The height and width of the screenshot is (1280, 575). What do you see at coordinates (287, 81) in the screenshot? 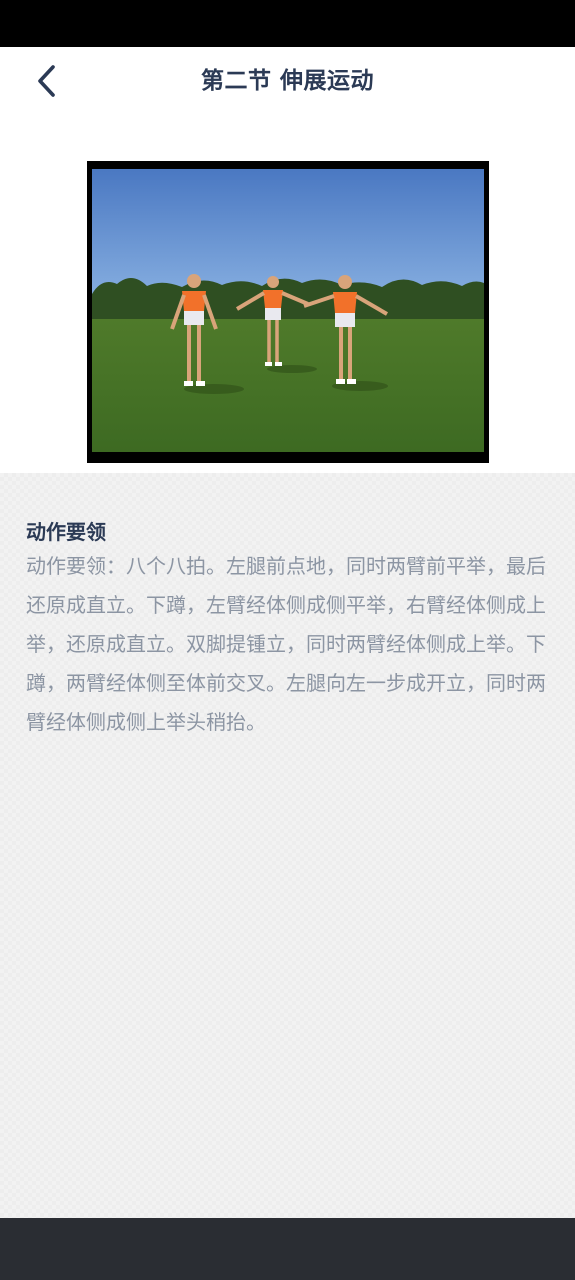
I see `page-title: 第二节 伸展运动` at bounding box center [287, 81].